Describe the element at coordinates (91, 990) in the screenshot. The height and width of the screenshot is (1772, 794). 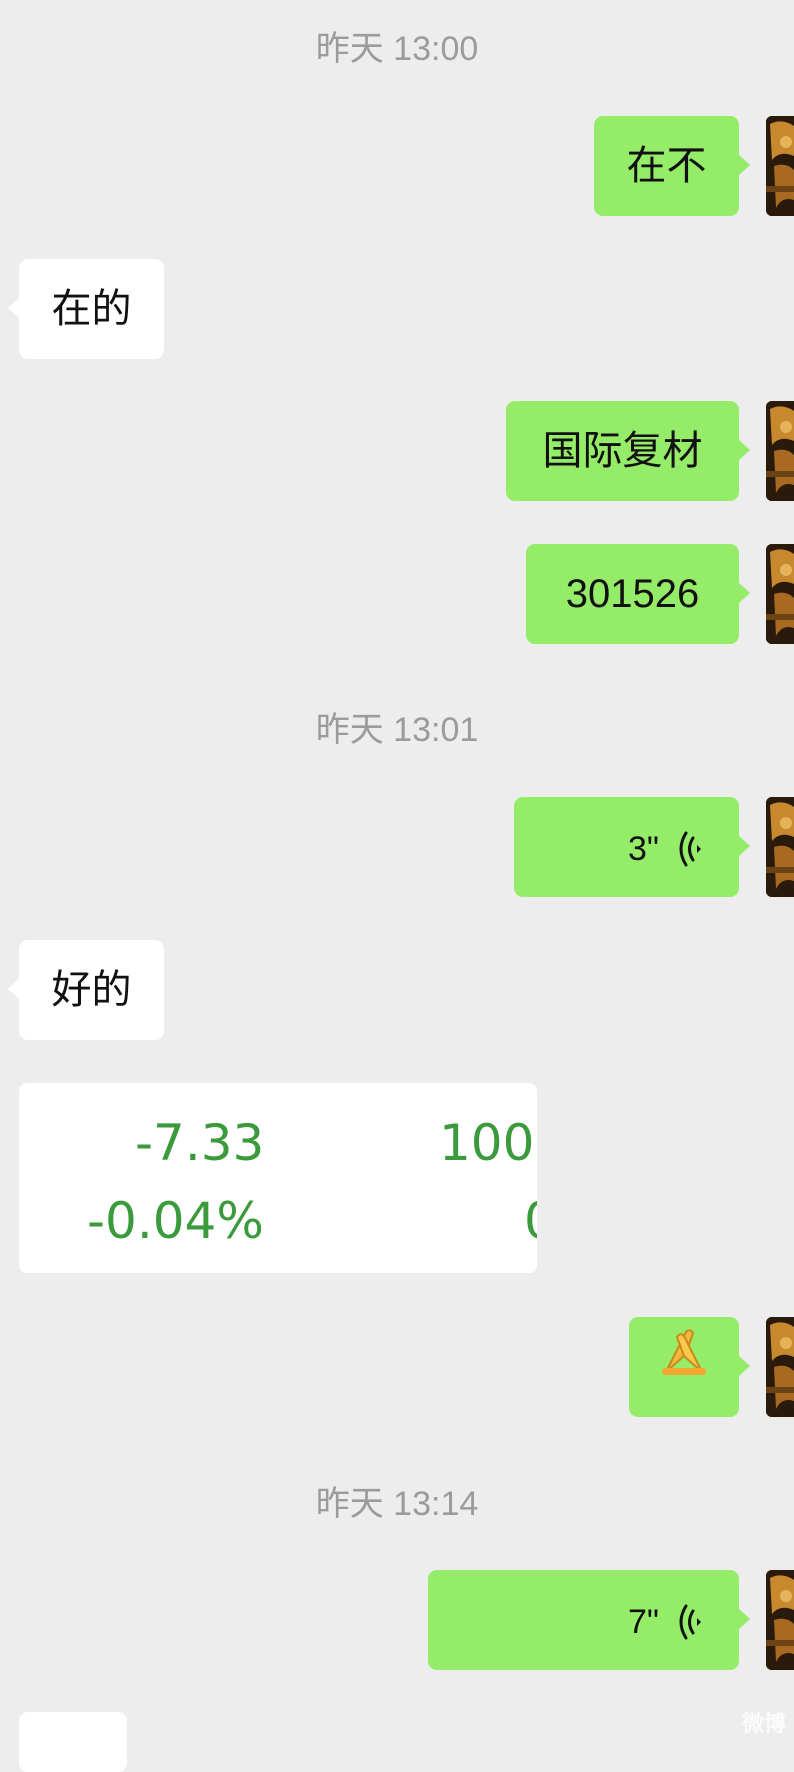
I see `message-text: 好的` at that location.